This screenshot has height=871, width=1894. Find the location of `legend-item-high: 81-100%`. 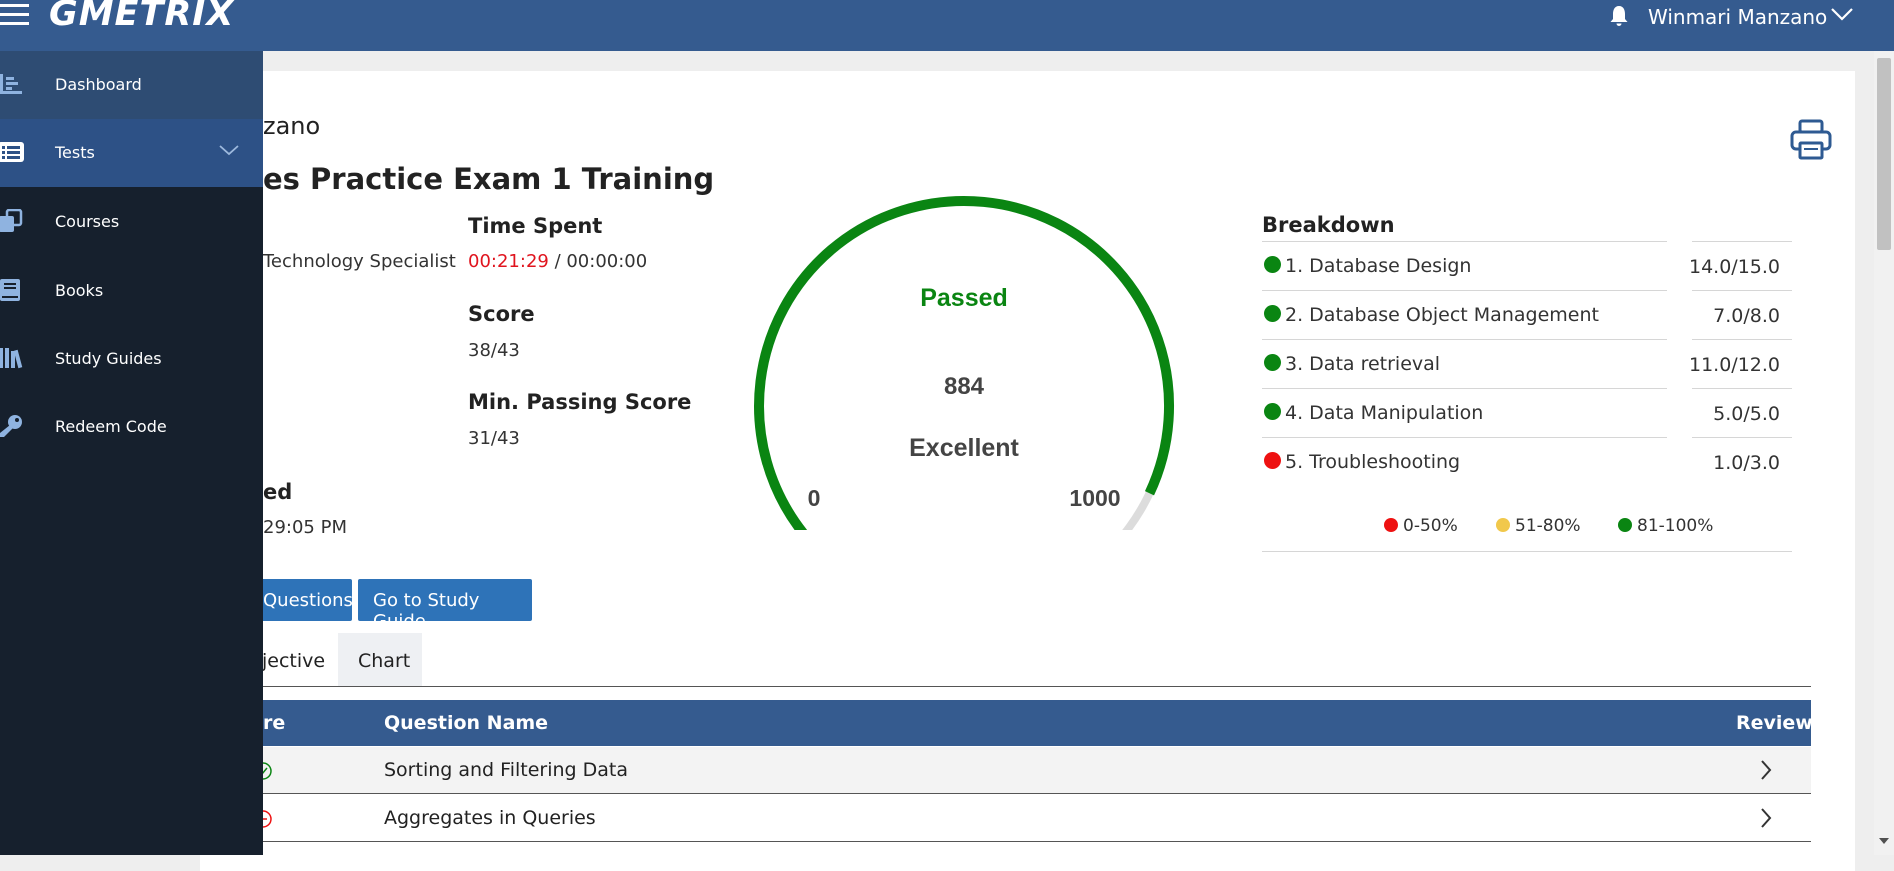

legend-item-high: 81-100% is located at coordinates (1665, 526).